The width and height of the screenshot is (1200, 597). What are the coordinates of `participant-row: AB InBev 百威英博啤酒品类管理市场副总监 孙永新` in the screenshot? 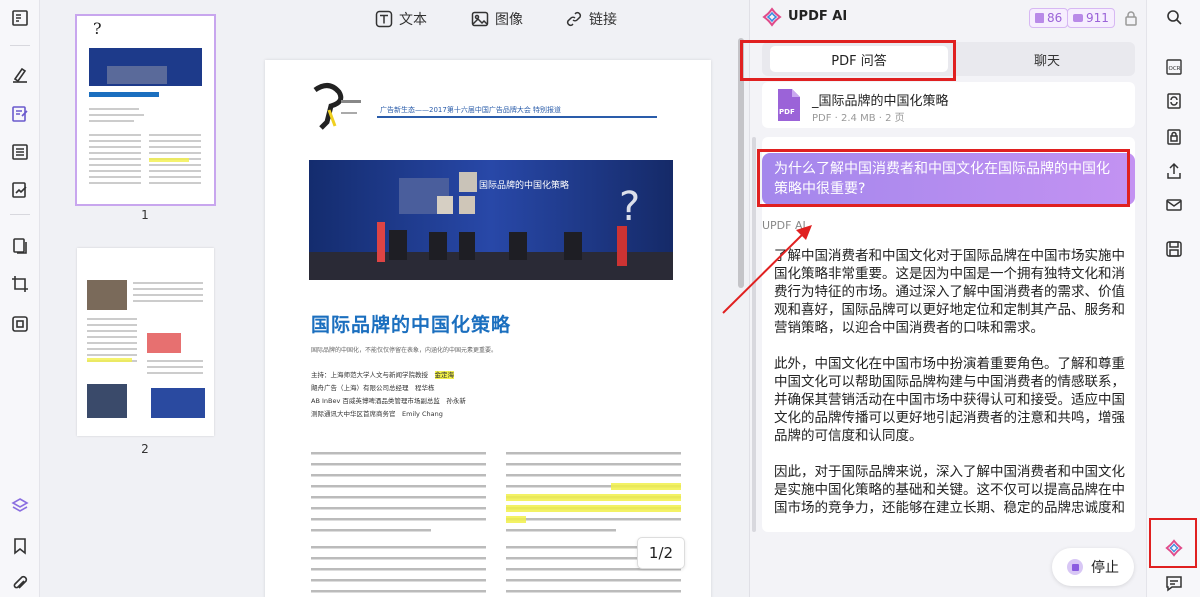 It's located at (388, 401).